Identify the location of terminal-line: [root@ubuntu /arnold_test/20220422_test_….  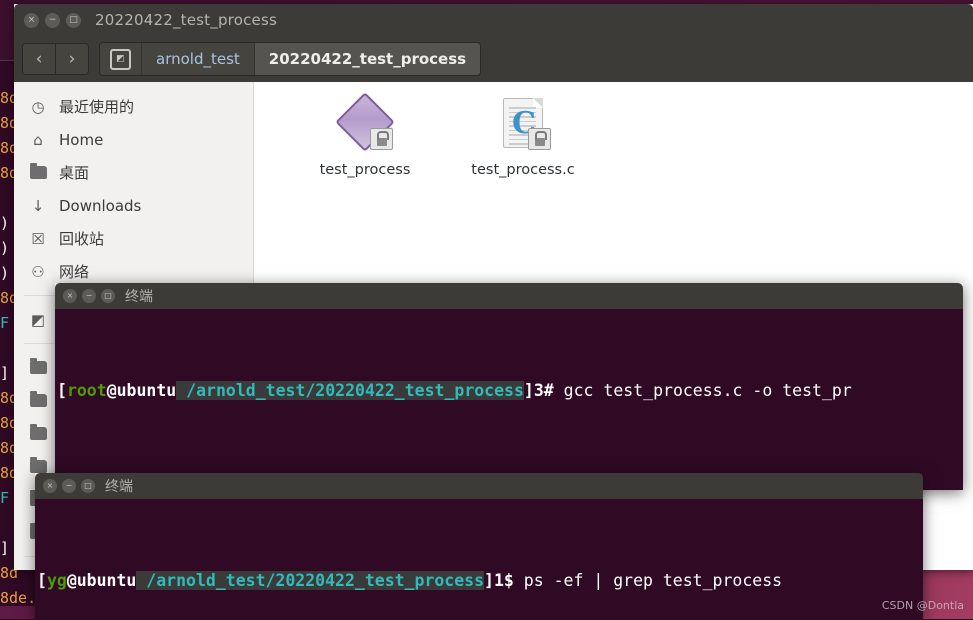
(454, 390).